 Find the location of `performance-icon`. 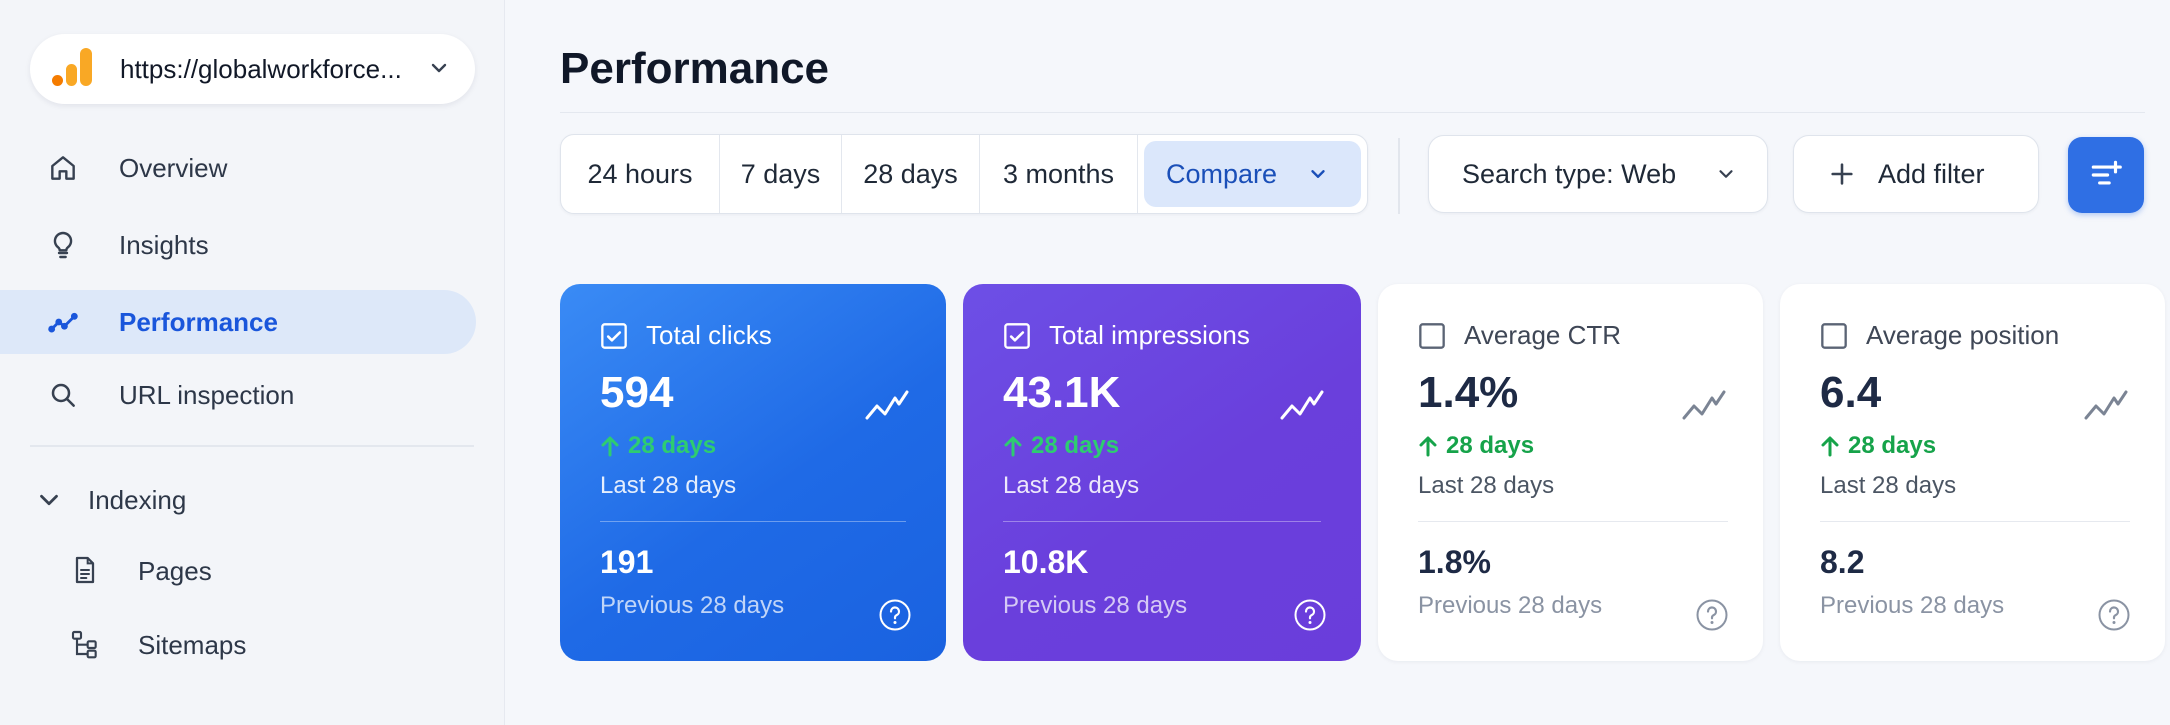

performance-icon is located at coordinates (63, 322).